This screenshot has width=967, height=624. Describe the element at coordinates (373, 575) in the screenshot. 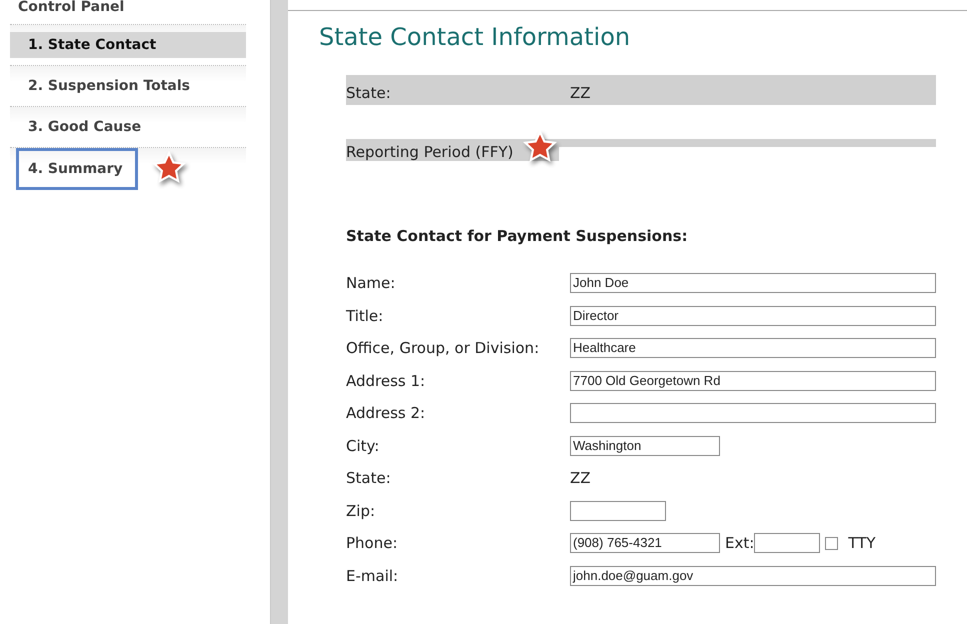

I see `field-label: E-mail:` at that location.